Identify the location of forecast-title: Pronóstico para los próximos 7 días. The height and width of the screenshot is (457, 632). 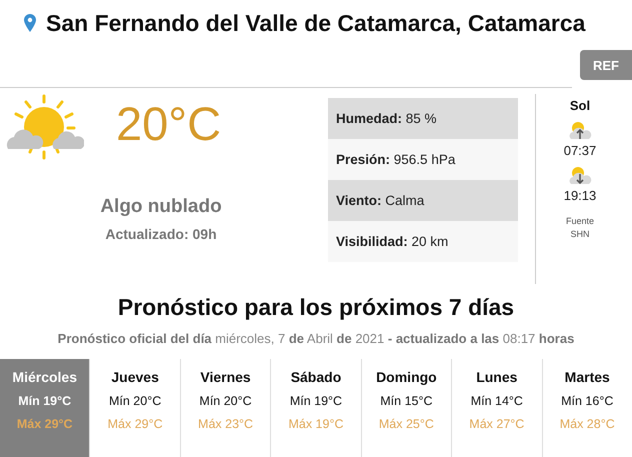
(316, 307).